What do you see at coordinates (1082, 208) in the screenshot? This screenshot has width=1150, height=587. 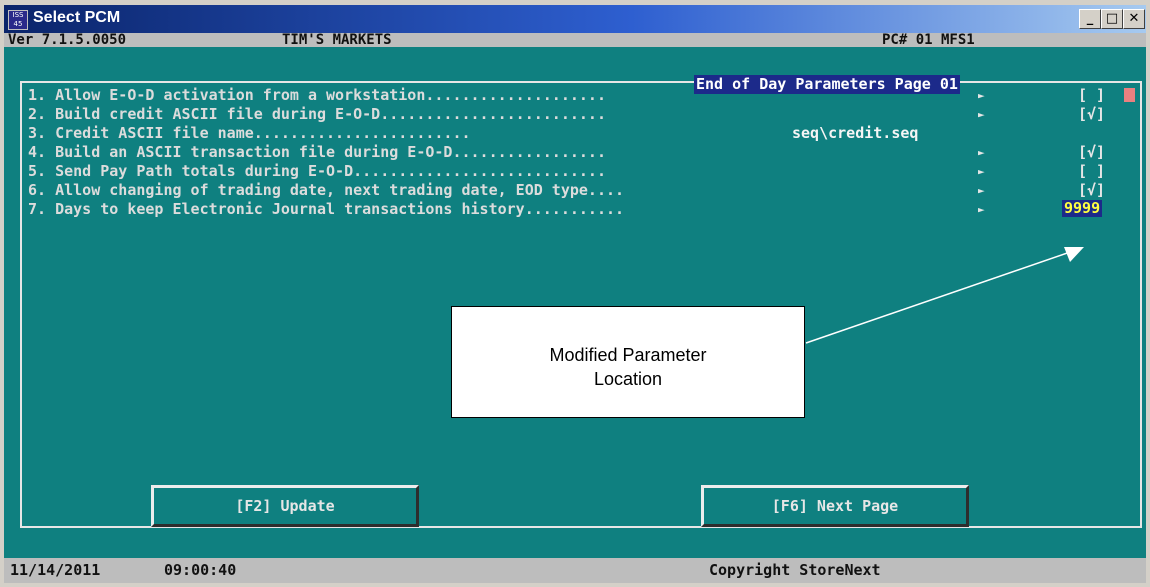 I see `days-history-field: 9999` at bounding box center [1082, 208].